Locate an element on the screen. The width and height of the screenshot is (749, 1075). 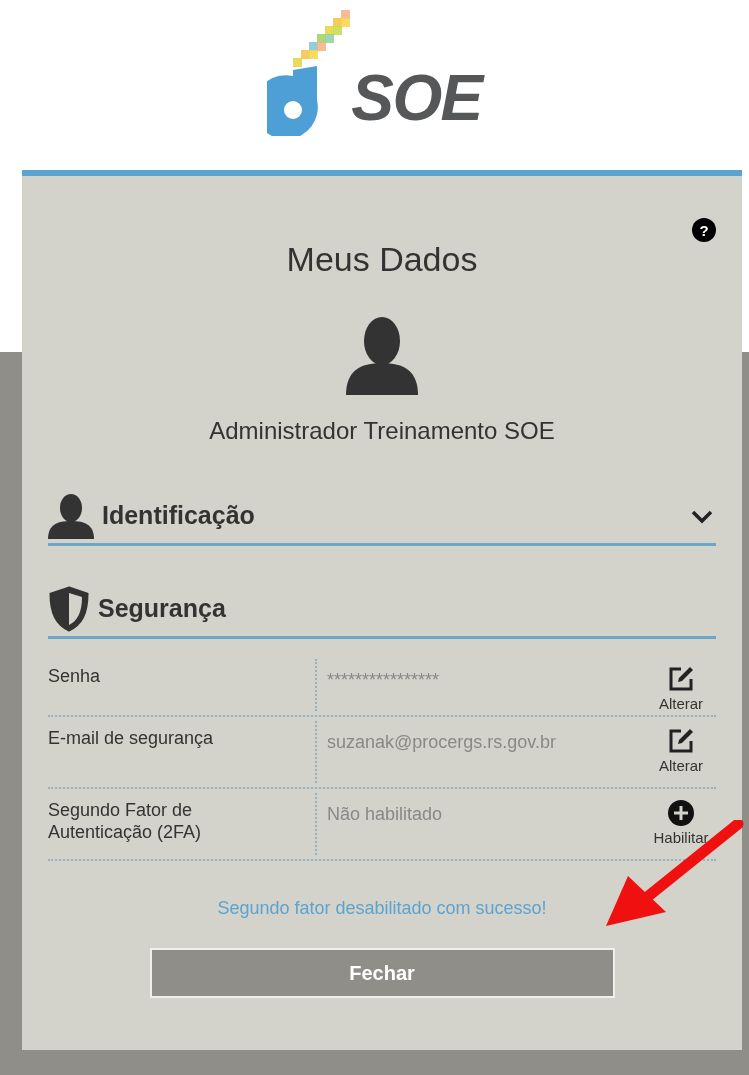
dialog-title: Meus Dados is located at coordinates (382, 259).